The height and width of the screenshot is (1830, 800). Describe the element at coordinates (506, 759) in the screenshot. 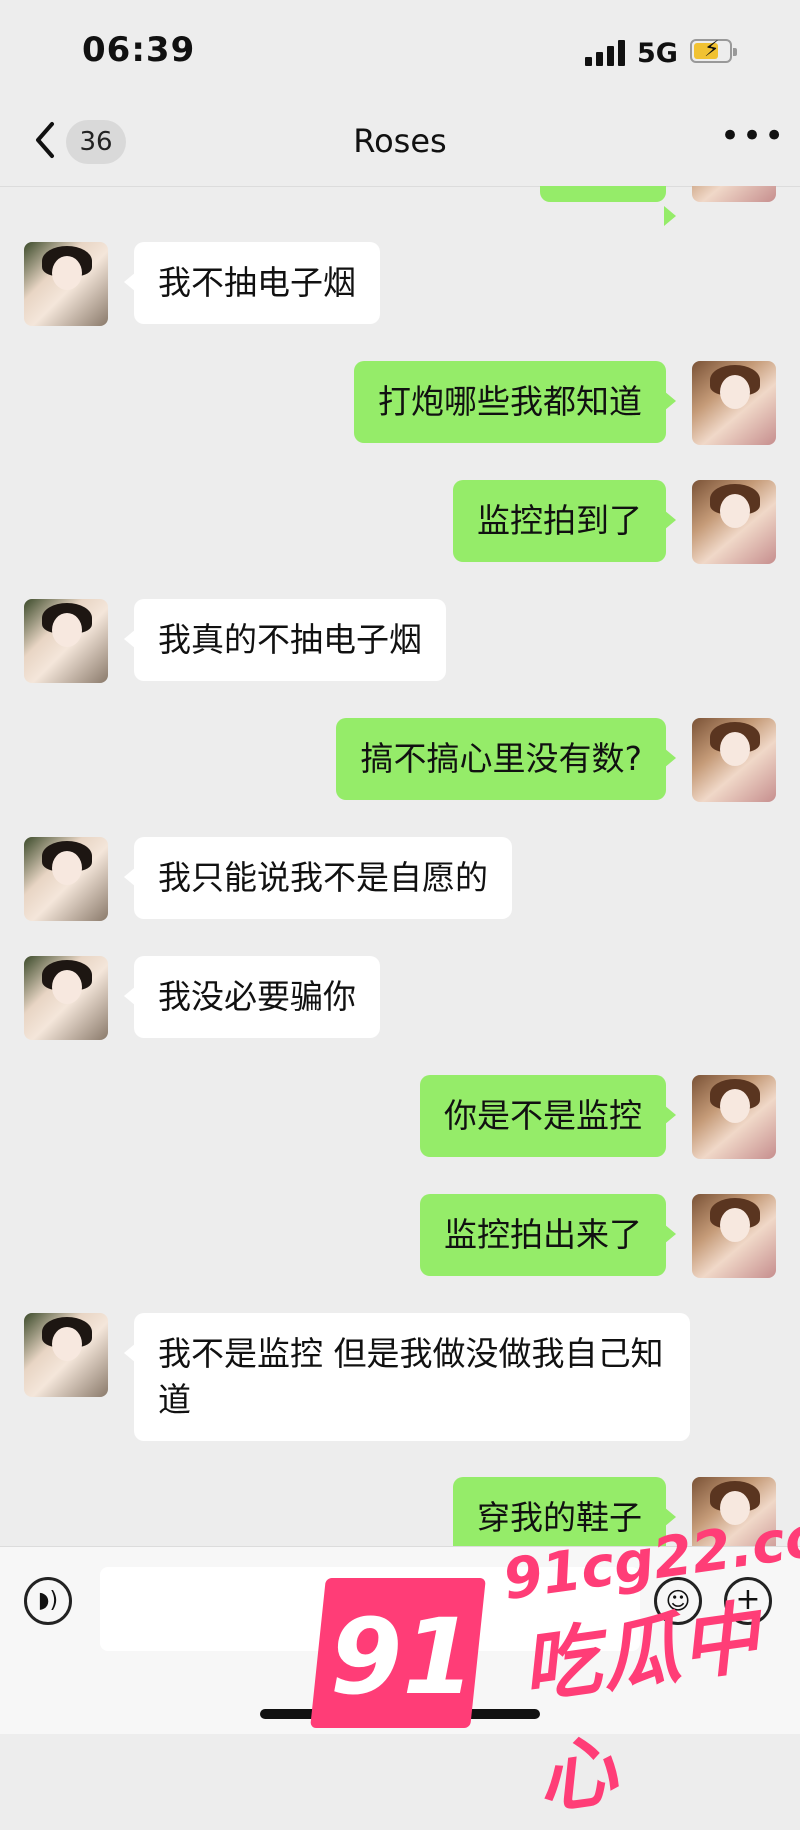

I see `message-bubble: 搞不搞心里没有数?` at that location.